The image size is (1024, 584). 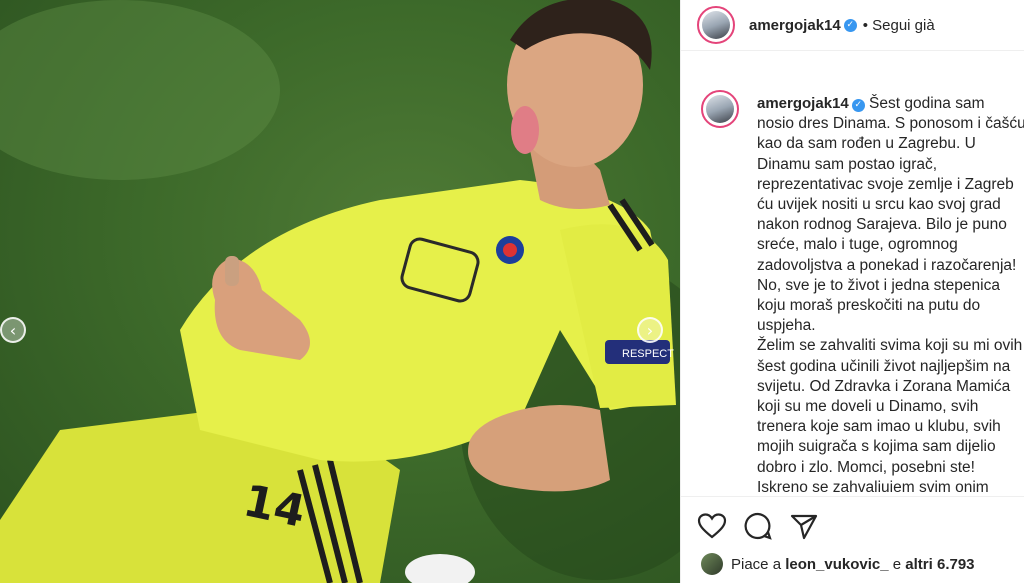 What do you see at coordinates (852, 540) in the screenshot?
I see `action-bar: Piace a leon_vukovic_ e altri 6.793` at bounding box center [852, 540].